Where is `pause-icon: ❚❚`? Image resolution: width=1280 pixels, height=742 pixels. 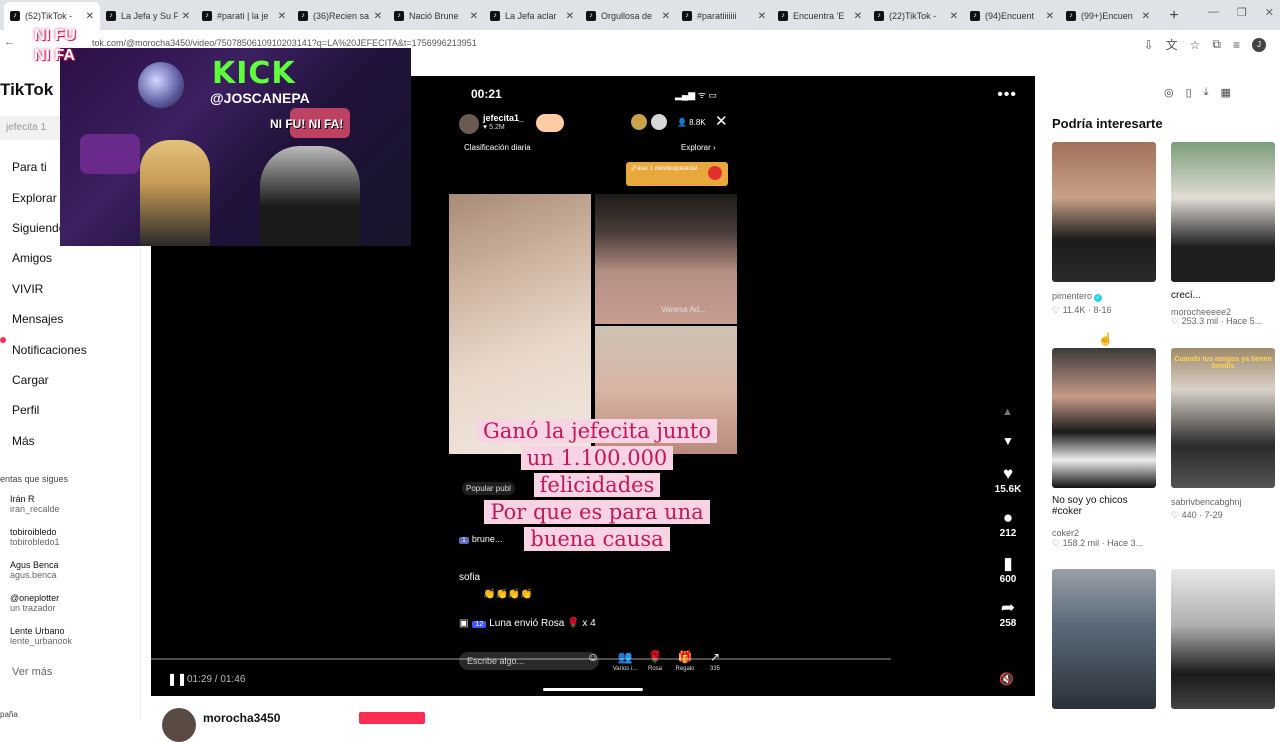 pause-icon: ❚❚ is located at coordinates (177, 679).